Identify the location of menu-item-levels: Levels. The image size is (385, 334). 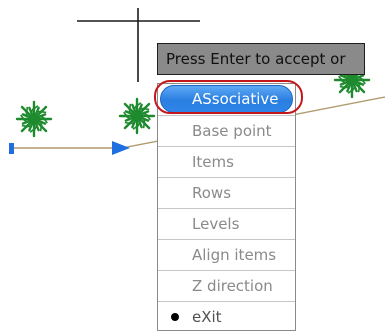
(226, 223).